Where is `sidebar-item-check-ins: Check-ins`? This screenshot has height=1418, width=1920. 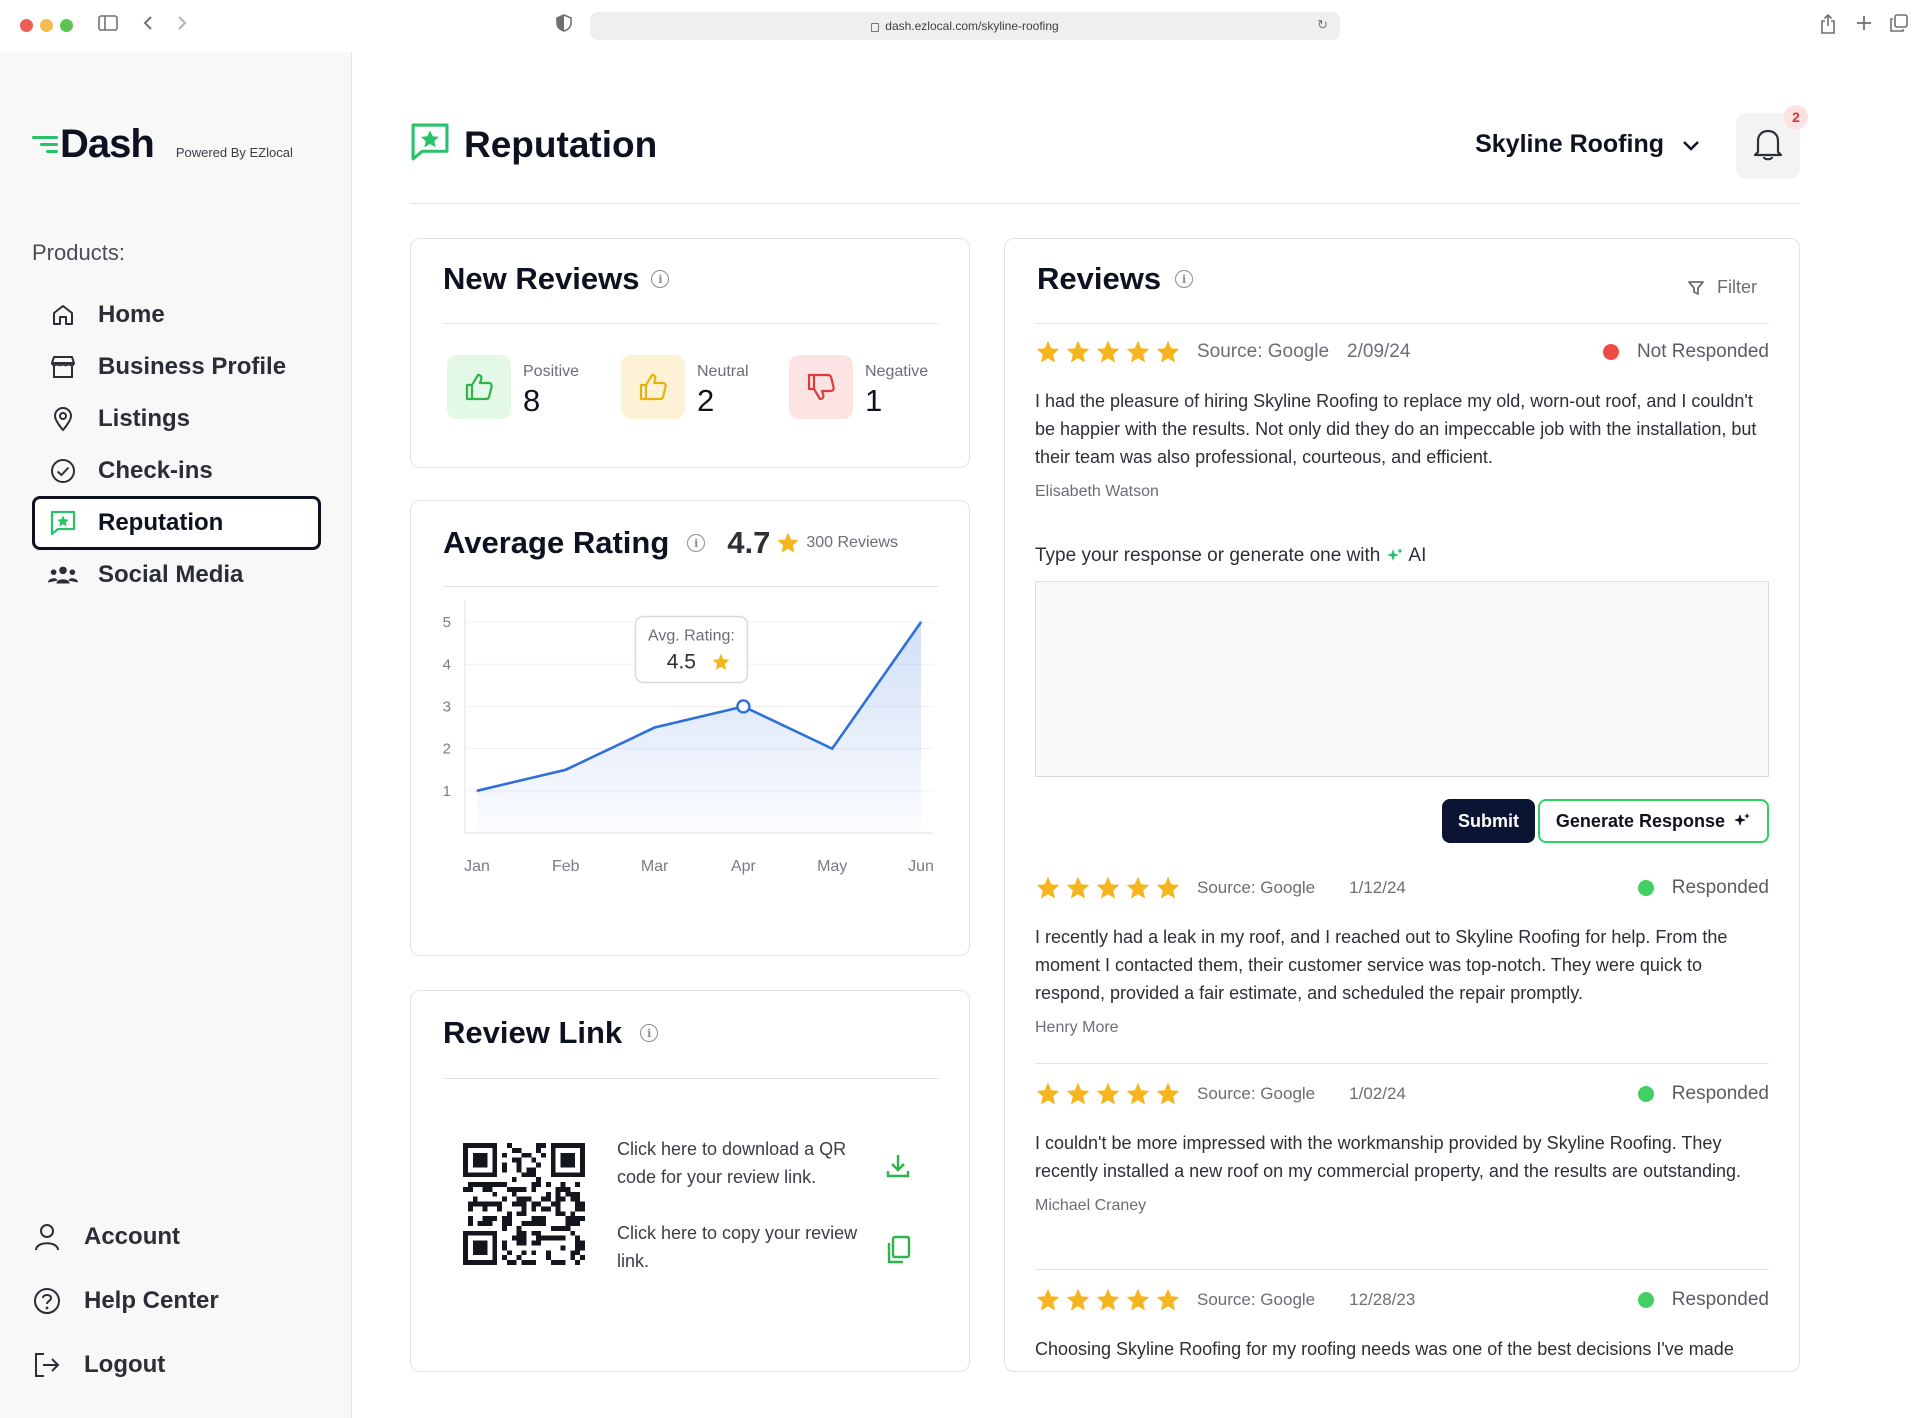 sidebar-item-check-ins: Check-ins is located at coordinates (176, 471).